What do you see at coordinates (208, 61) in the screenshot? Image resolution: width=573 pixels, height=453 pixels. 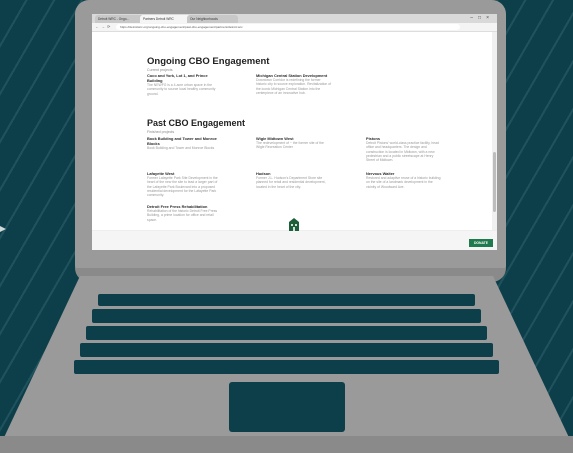 I see `ongoing-title: Ongoing CBO Engagement` at bounding box center [208, 61].